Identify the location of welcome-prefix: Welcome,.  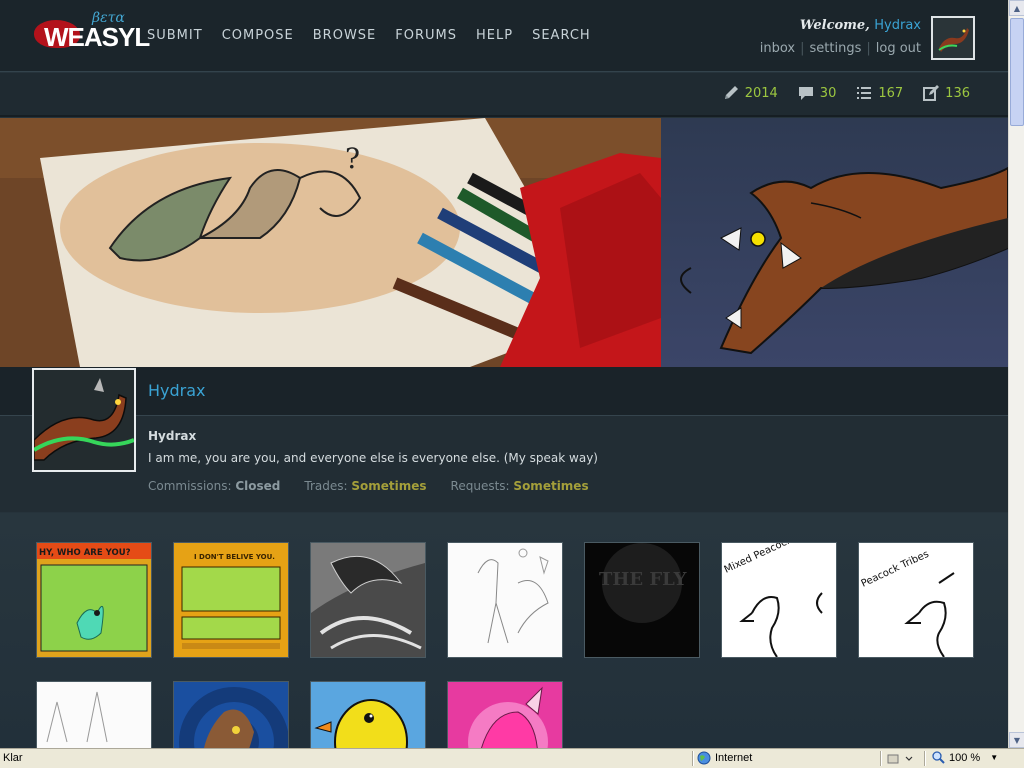
(834, 25).